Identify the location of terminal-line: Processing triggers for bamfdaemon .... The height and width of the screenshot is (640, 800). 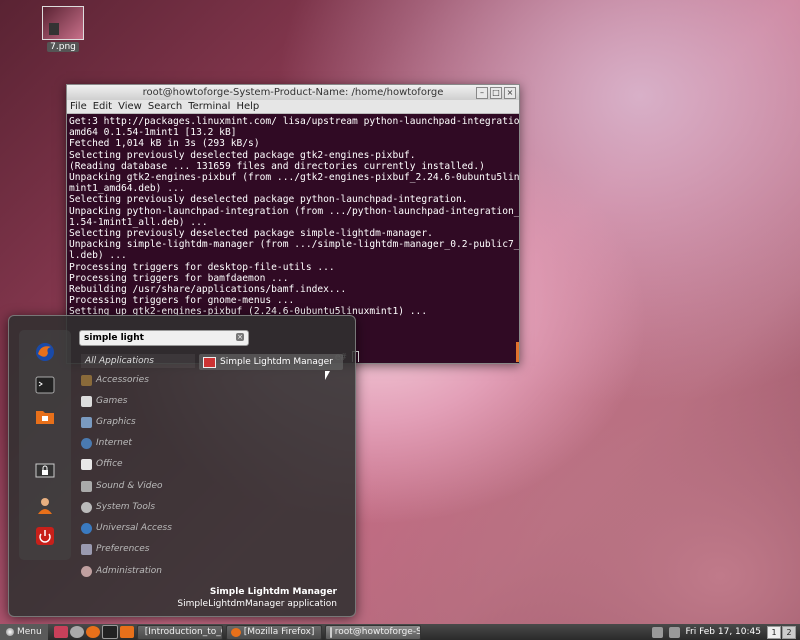
(179, 278).